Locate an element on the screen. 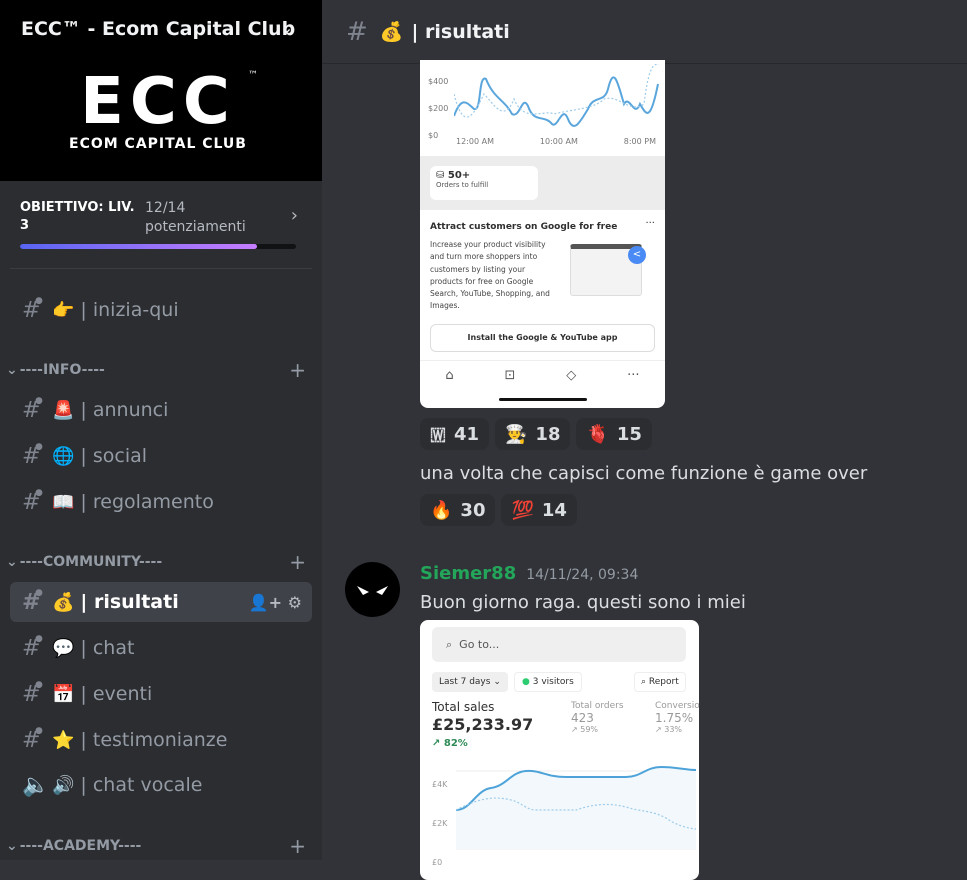 Image resolution: width=967 pixels, height=880 pixels. category-header: ⌄ ----ACADEMY---- + is located at coordinates (156, 846).